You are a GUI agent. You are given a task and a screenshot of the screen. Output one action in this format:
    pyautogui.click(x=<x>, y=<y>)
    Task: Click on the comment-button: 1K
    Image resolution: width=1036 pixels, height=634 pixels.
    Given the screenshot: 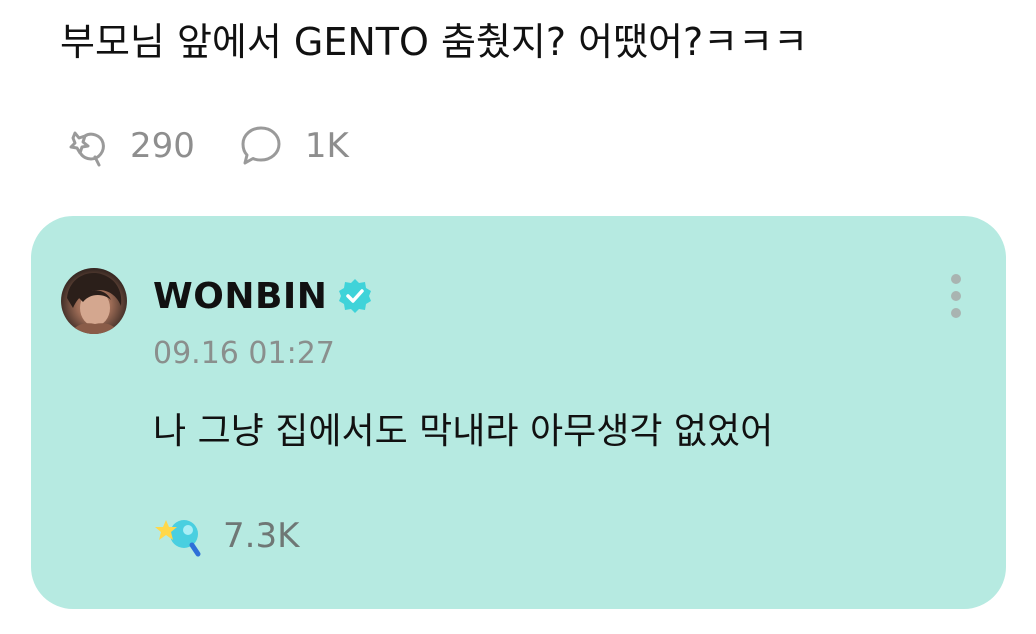 What is the action you would take?
    pyautogui.click(x=292, y=146)
    